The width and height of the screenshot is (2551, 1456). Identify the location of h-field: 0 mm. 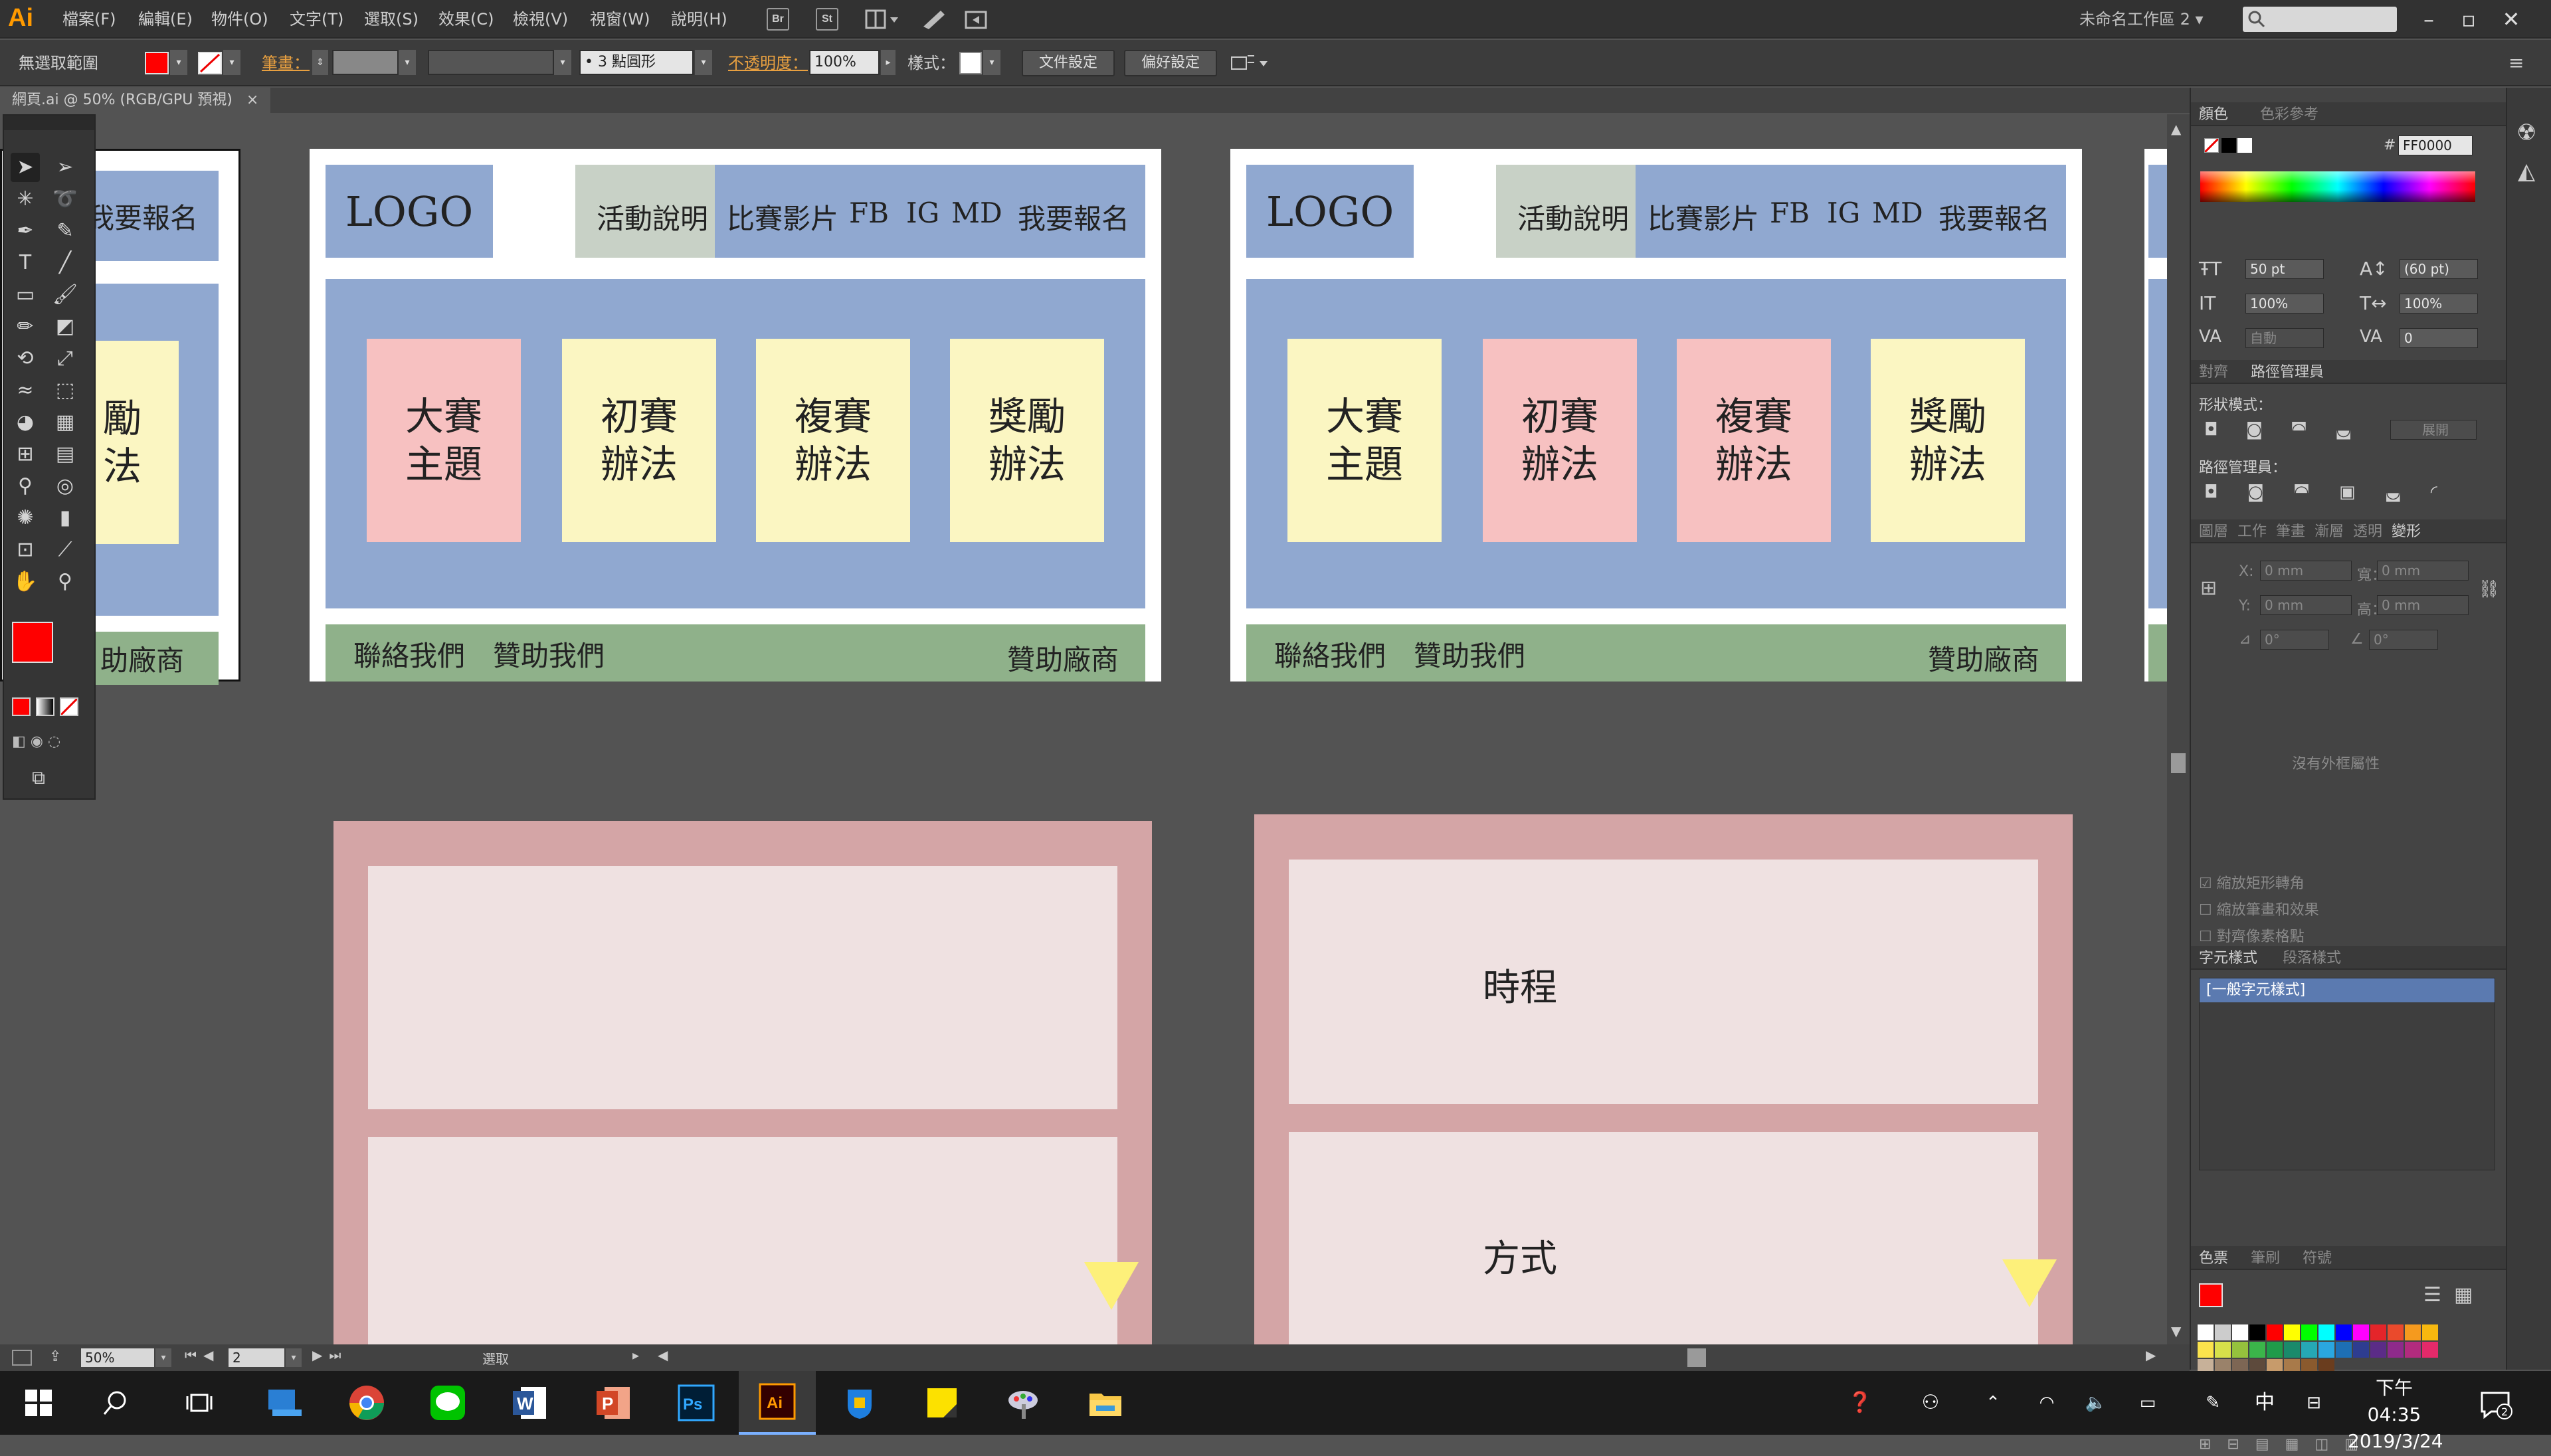
(2423, 605).